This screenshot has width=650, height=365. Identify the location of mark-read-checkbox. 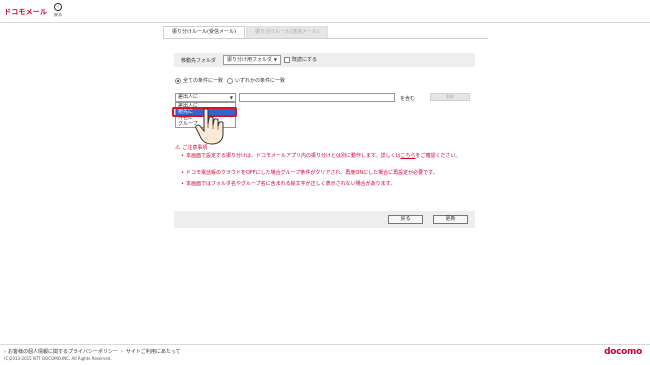
(287, 59).